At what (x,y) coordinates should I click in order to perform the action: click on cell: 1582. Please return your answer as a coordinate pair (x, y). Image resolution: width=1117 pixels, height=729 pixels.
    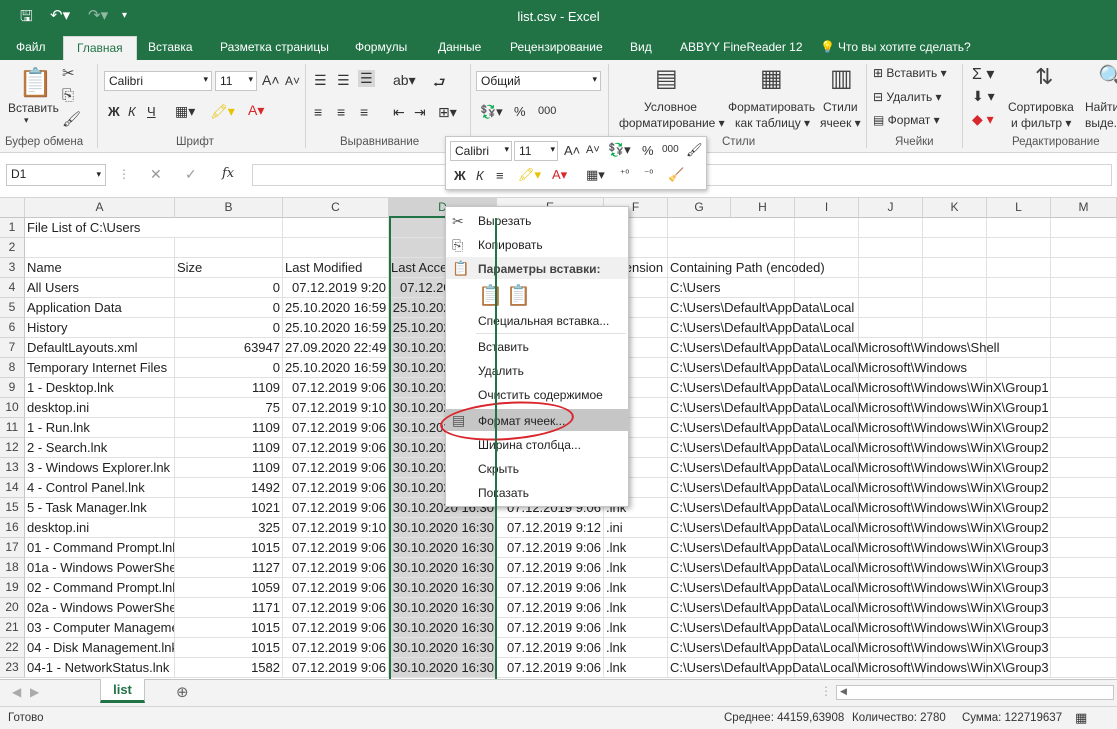
    Looking at the image, I should click on (229, 668).